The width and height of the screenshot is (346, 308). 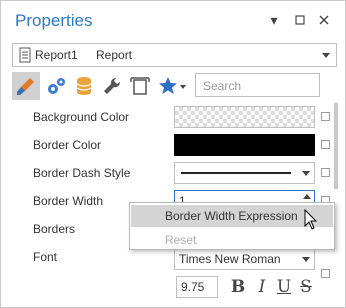 I want to click on search-input: Search, so click(x=257, y=85).